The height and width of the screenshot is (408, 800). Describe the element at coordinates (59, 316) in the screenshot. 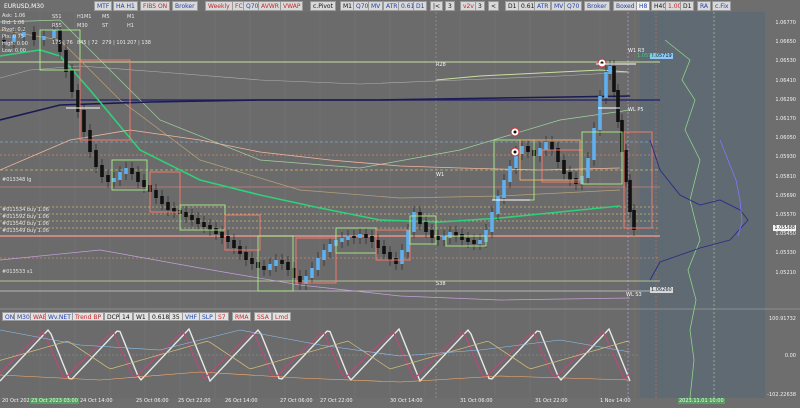

I see `oscillator-toolbar-button: Wv.NET` at that location.